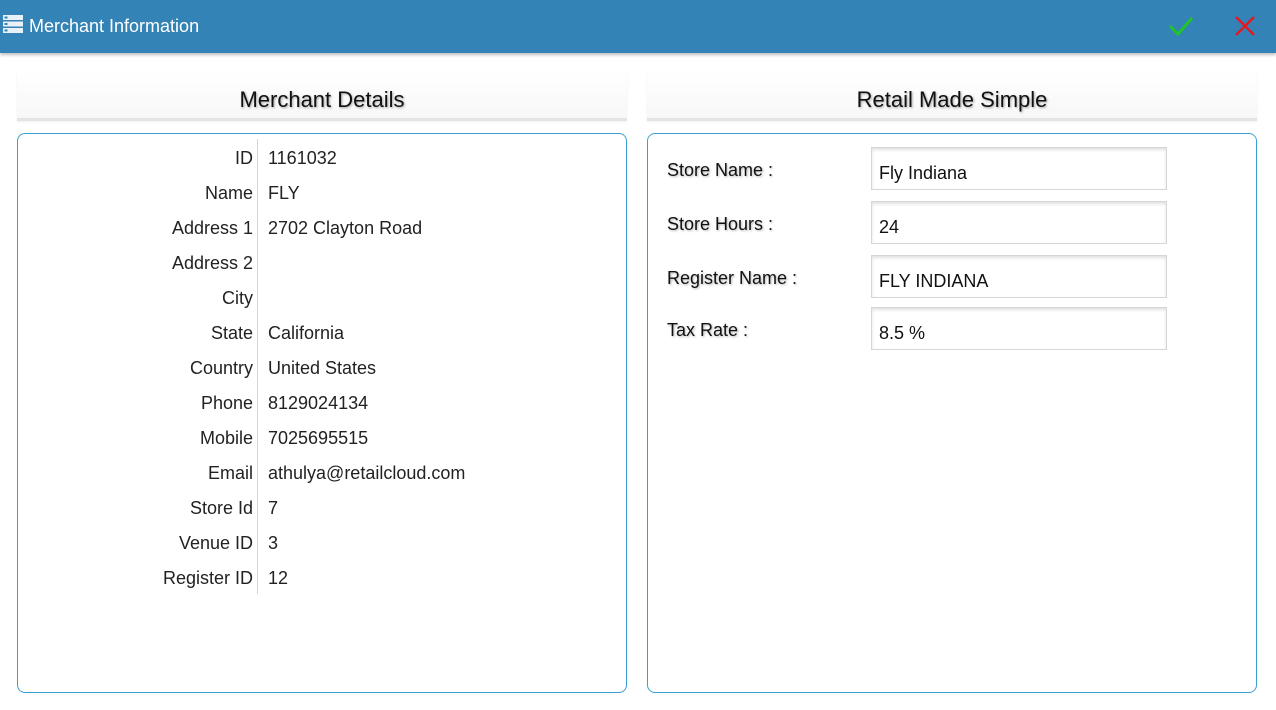 This screenshot has height=710, width=1276. Describe the element at coordinates (212, 263) in the screenshot. I see `detail-label: Address 2` at that location.